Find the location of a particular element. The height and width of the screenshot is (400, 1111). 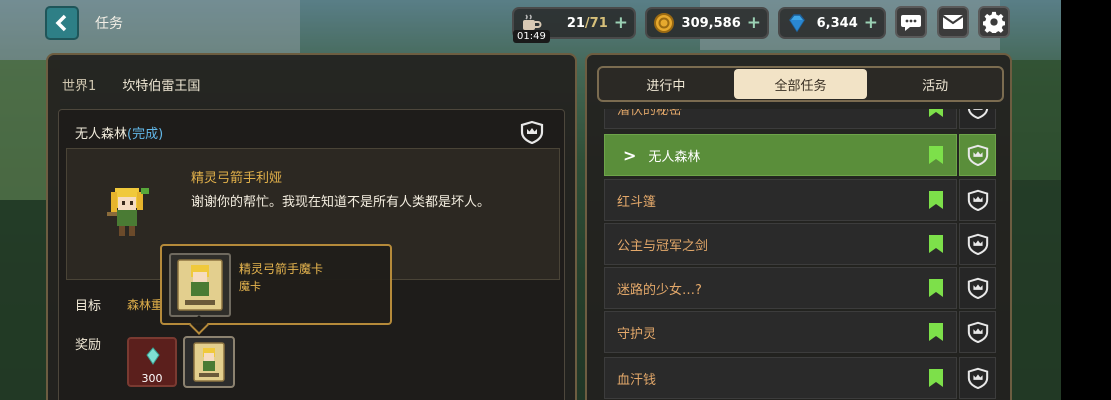

quest-row-main: 迷路的少女…? is located at coordinates (780, 288).